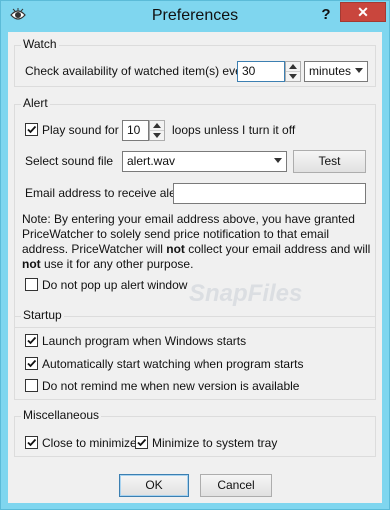 The image size is (390, 510). I want to click on test-sound-button: Test, so click(329, 161).